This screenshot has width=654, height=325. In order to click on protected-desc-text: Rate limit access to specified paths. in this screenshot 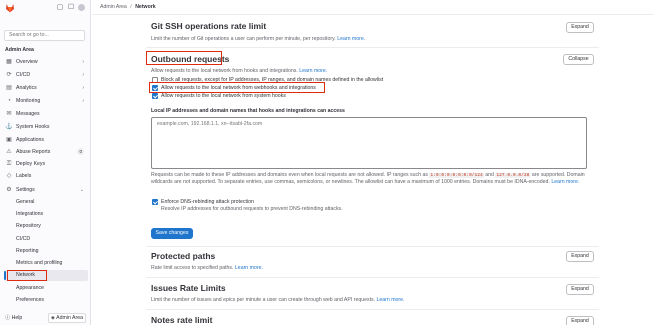, I will do `click(192, 268)`.